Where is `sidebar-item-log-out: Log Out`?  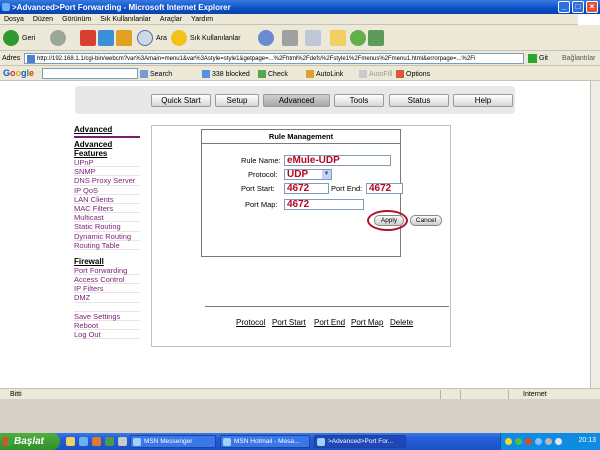 sidebar-item-log-out: Log Out is located at coordinates (107, 335).